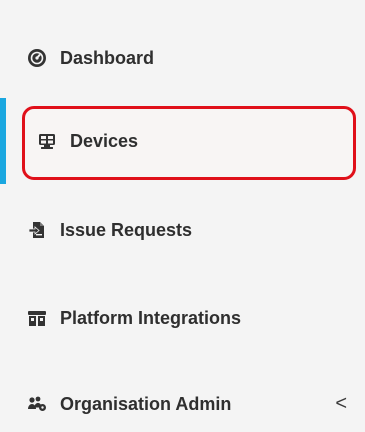 The height and width of the screenshot is (432, 365). Describe the element at coordinates (37, 404) in the screenshot. I see `organisation-admin-icon` at that location.